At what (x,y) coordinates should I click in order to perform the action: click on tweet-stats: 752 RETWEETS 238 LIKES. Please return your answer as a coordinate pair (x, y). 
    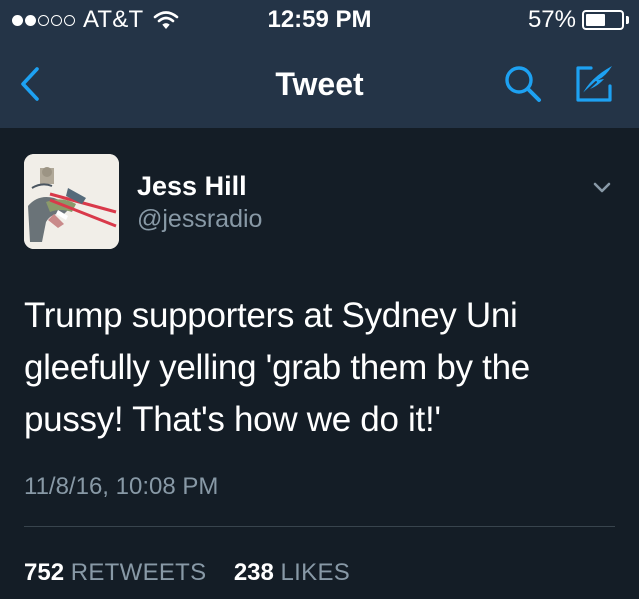
    Looking at the image, I should click on (187, 573).